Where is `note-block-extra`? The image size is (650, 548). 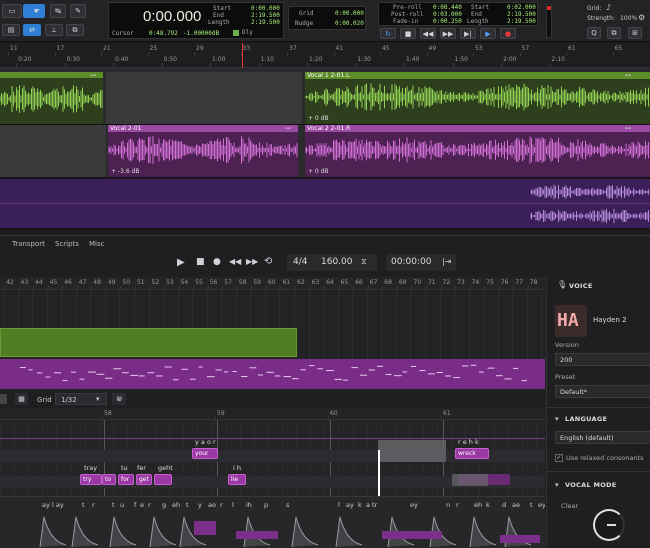 note-block-extra is located at coordinates (163, 479).